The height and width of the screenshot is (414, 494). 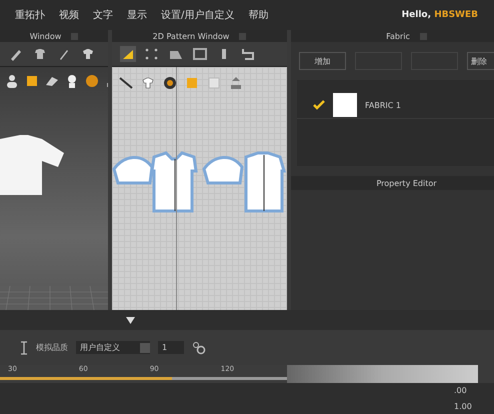 I want to click on checkmark-icon, so click(x=319, y=105).